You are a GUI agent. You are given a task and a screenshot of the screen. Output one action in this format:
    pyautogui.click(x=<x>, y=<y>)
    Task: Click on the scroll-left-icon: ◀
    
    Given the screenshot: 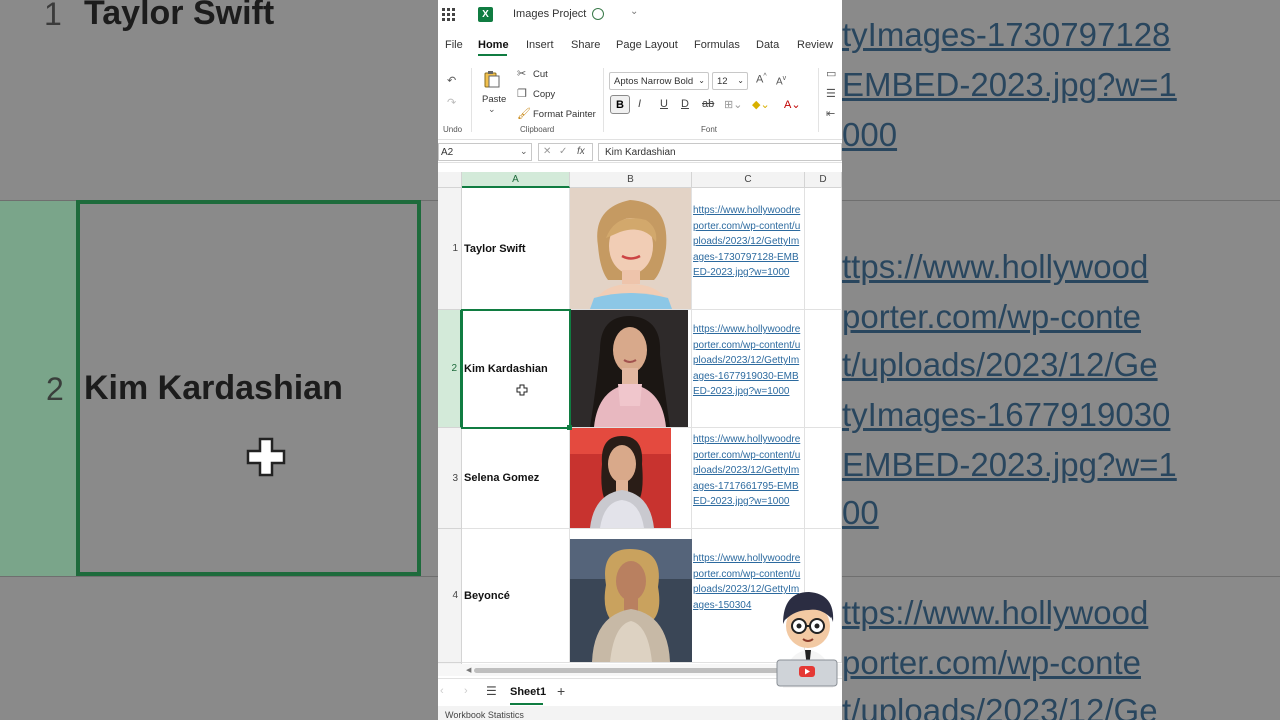 What is the action you would take?
    pyautogui.click(x=468, y=670)
    